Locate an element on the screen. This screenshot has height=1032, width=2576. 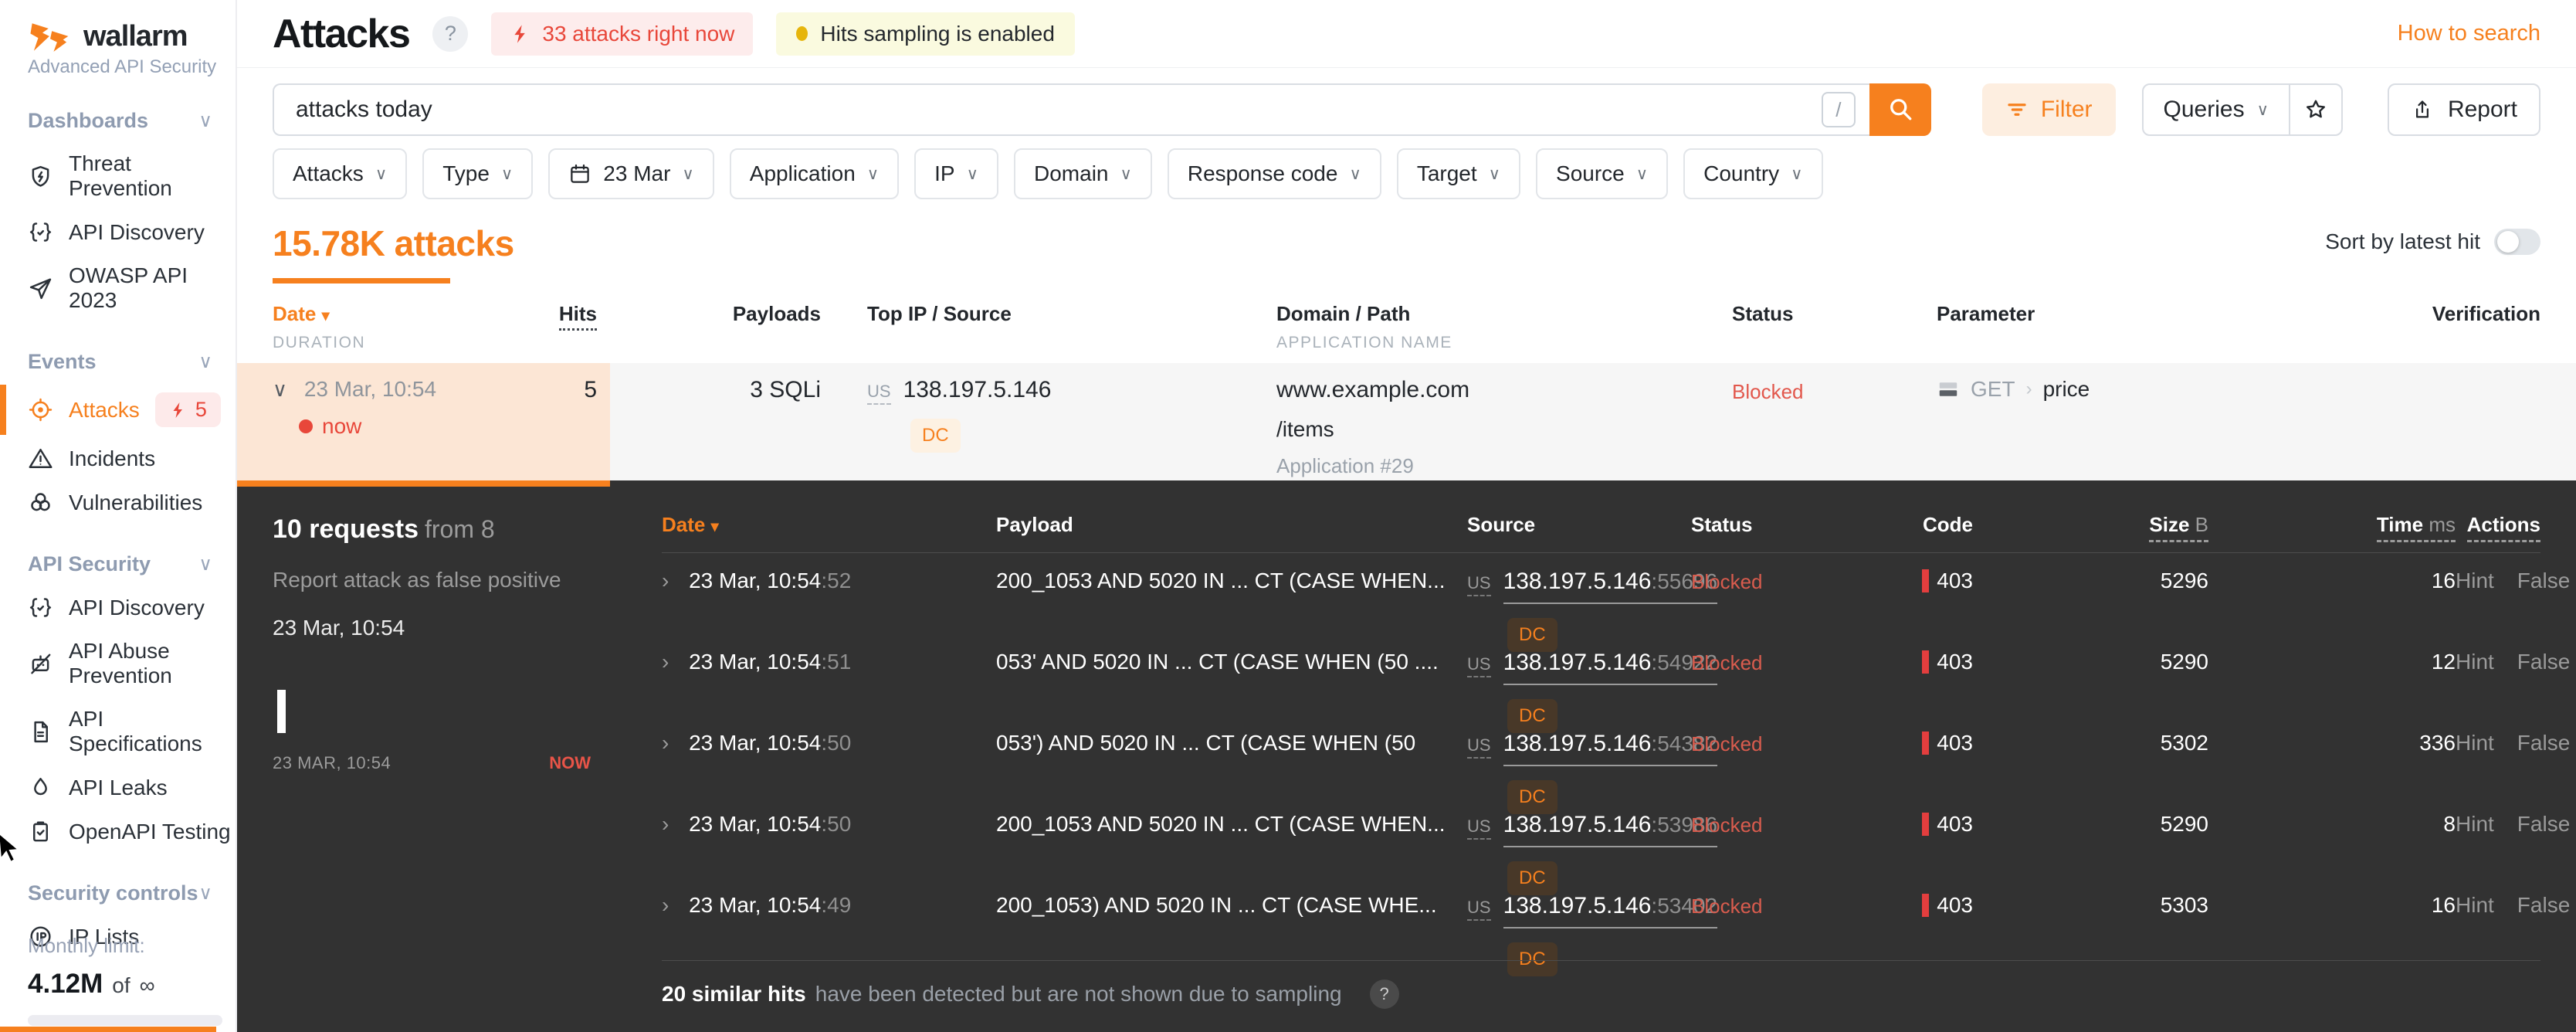
sidebar-section: Security controls ∨ is located at coordinates (132, 893).